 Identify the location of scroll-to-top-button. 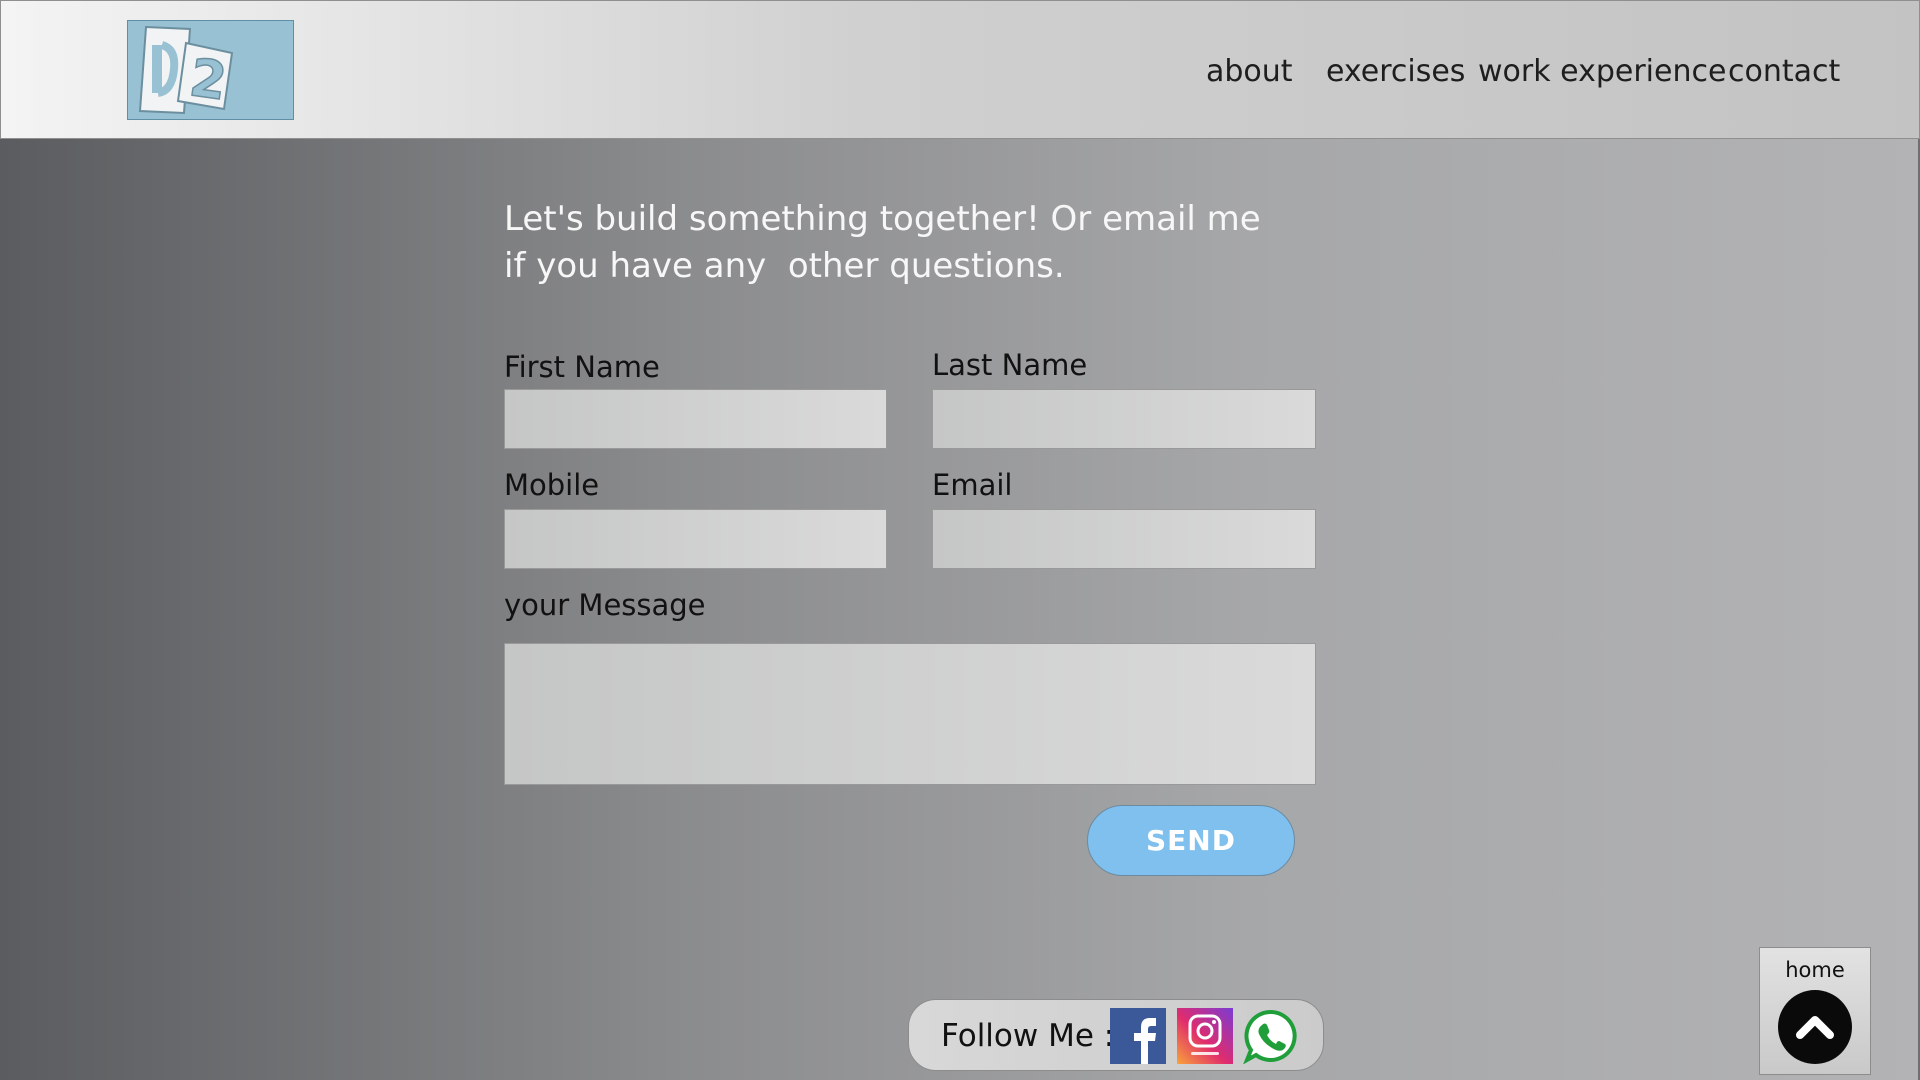
(1815, 1027).